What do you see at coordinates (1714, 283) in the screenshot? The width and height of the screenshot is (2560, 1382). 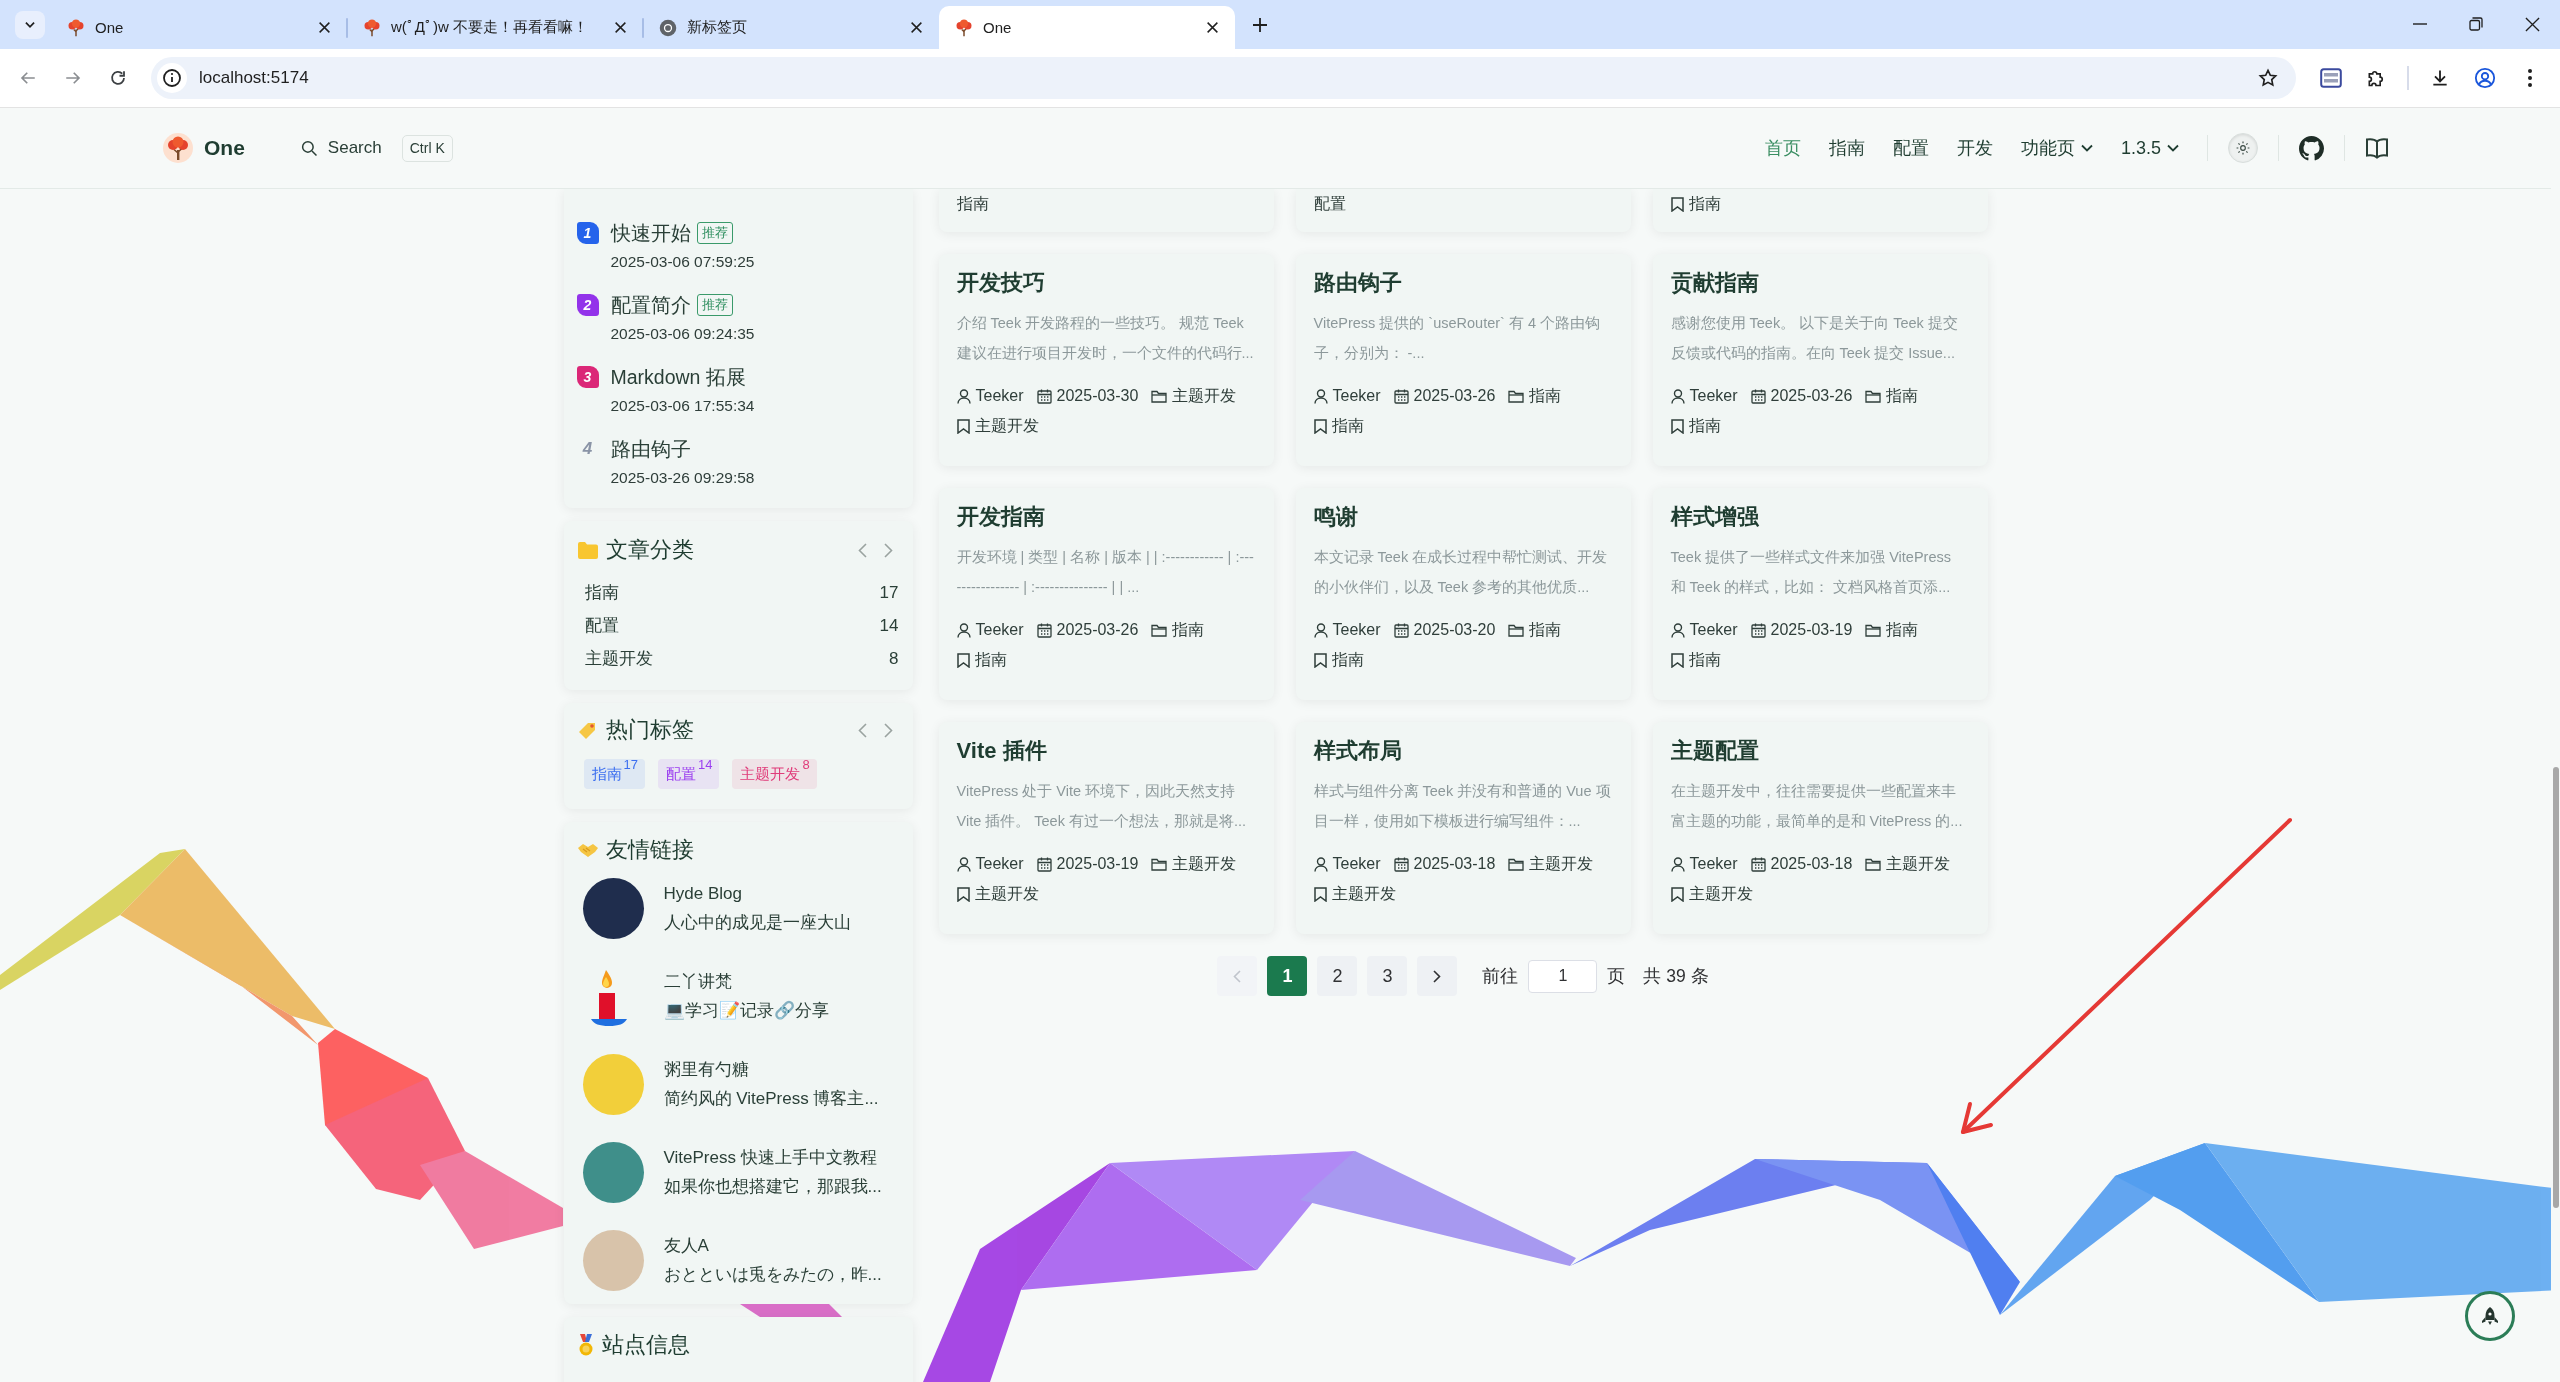 I see `article-title: 贡献指南` at bounding box center [1714, 283].